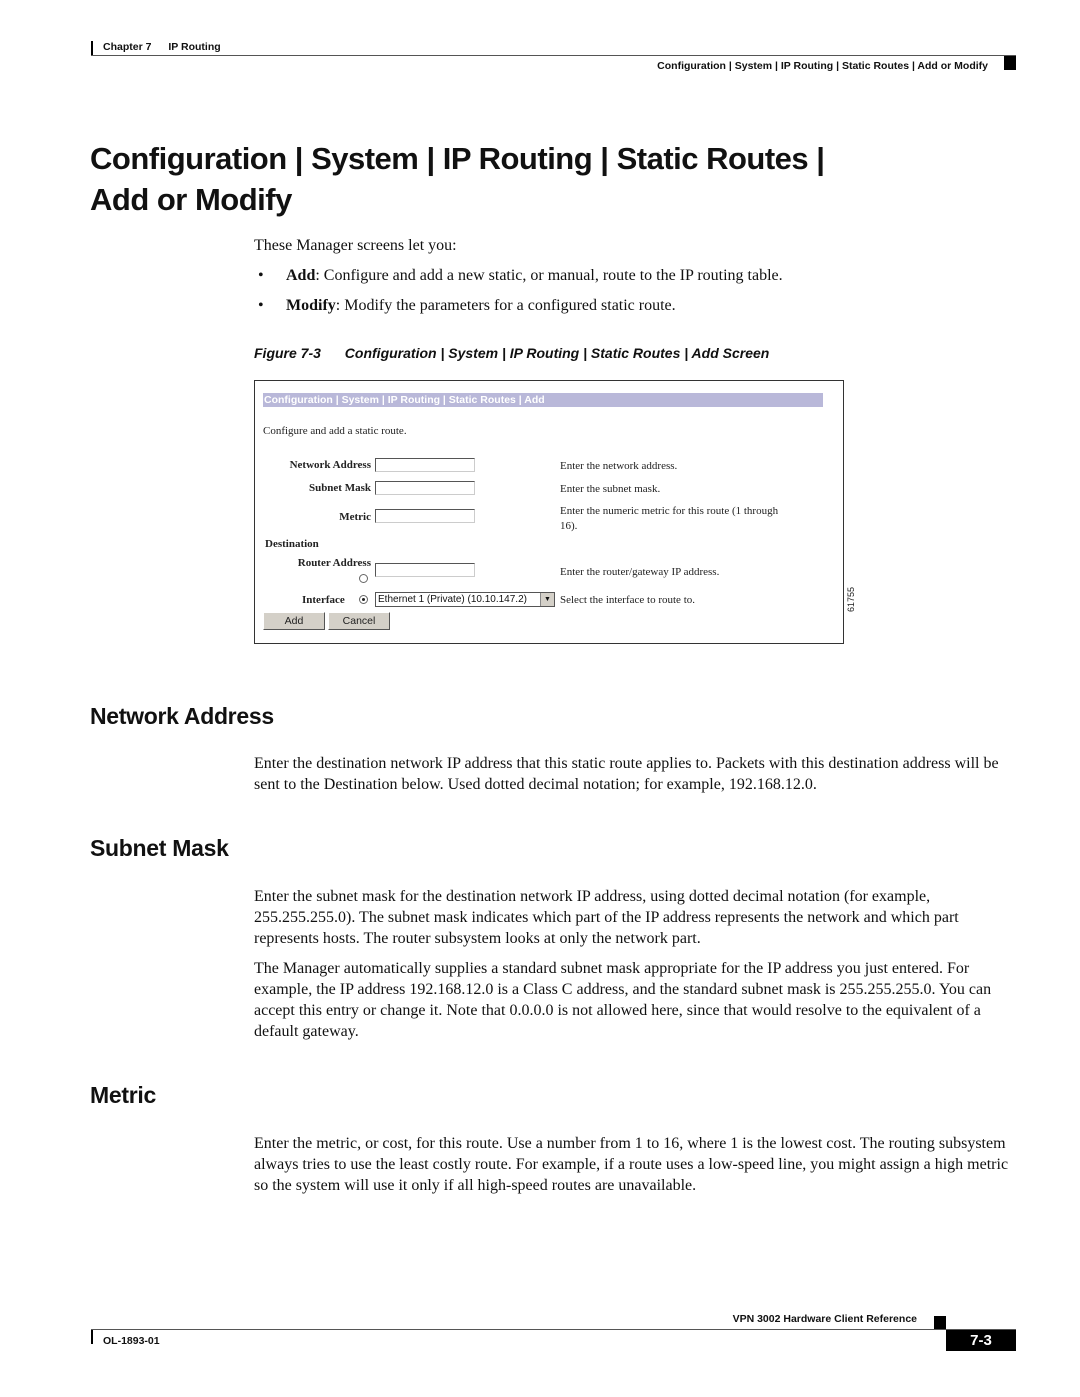 This screenshot has width=1080, height=1397. Describe the element at coordinates (425, 465) in the screenshot. I see `network-address-input` at that location.